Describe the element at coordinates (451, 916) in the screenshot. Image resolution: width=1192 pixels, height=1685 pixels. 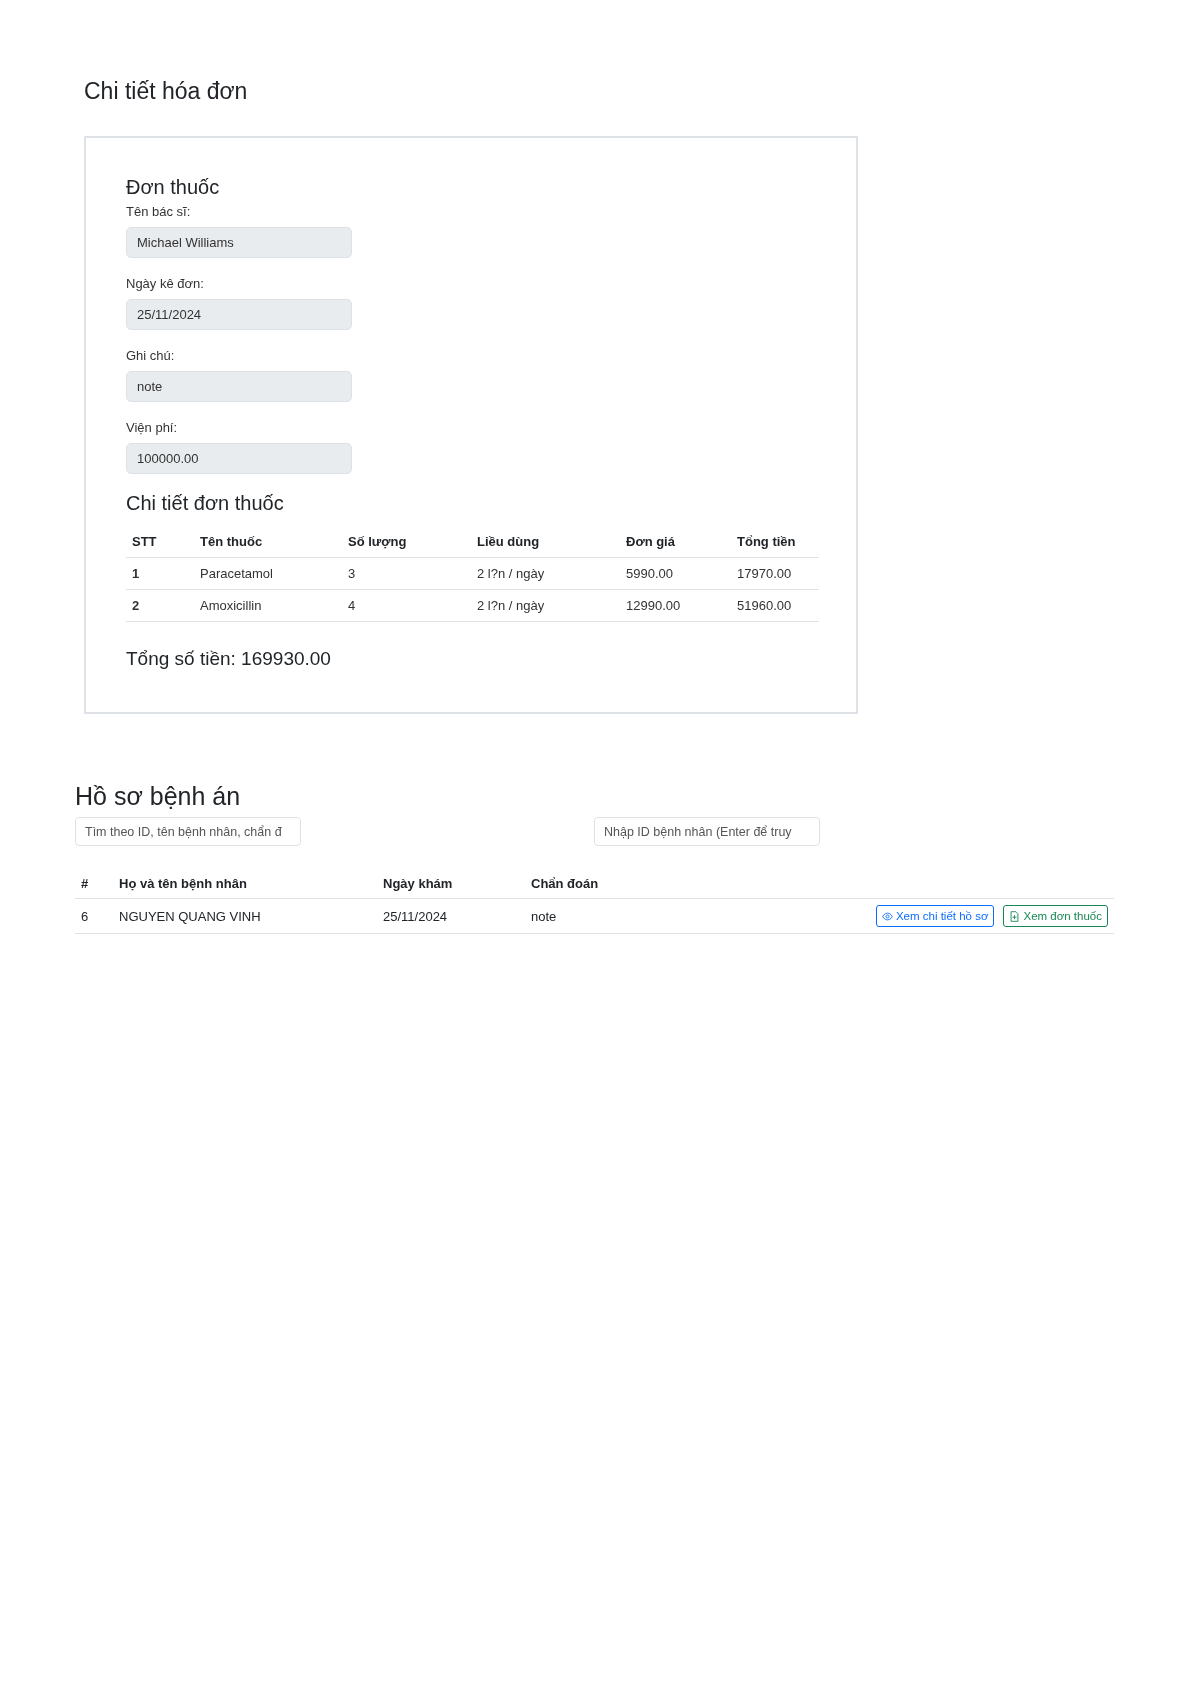
I see `table-cell: 25/11/2024` at that location.